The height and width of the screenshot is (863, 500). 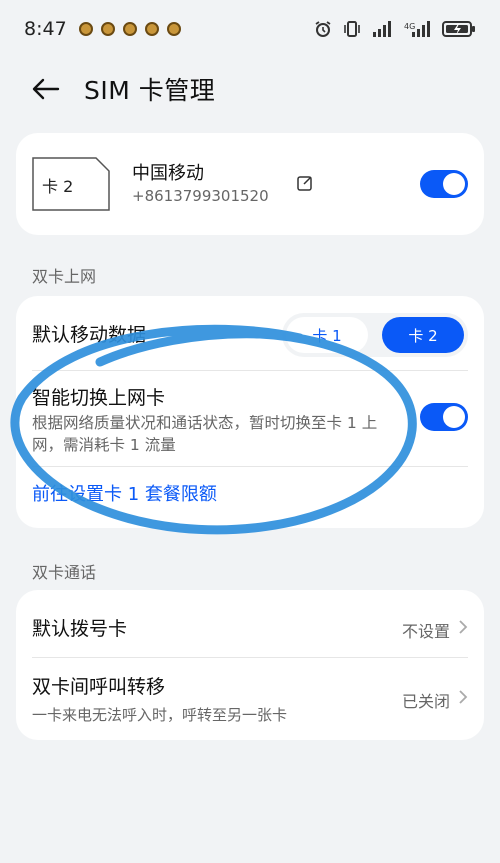 What do you see at coordinates (425, 631) in the screenshot?
I see `default-dial-value: 不设置` at bounding box center [425, 631].